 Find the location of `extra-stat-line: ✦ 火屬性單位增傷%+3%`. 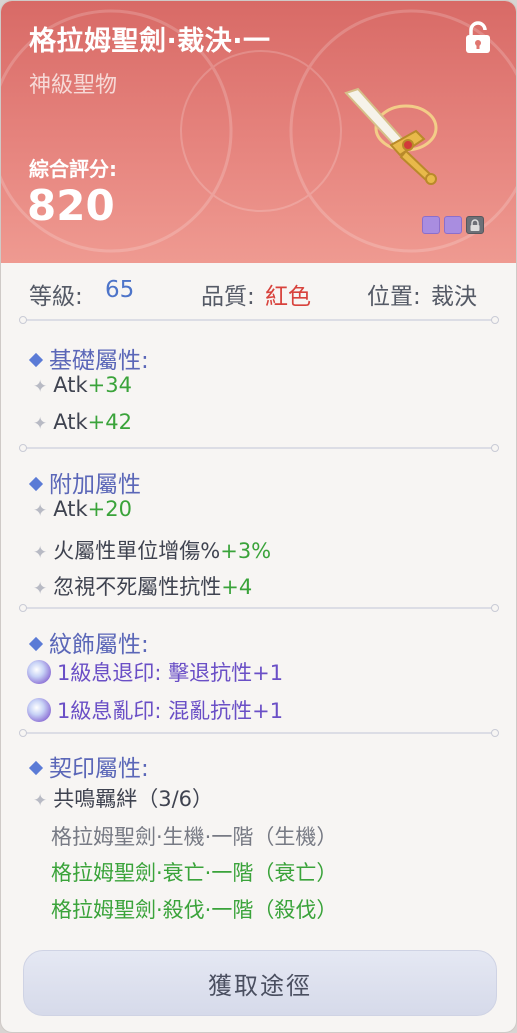

extra-stat-line: ✦ 火屬性單位增傷%+3% is located at coordinates (152, 551).